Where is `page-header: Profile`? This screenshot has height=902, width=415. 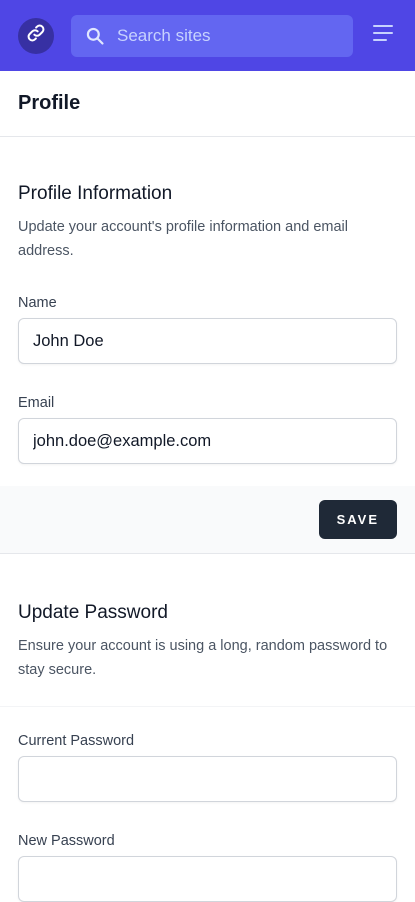
page-header: Profile is located at coordinates (207, 104).